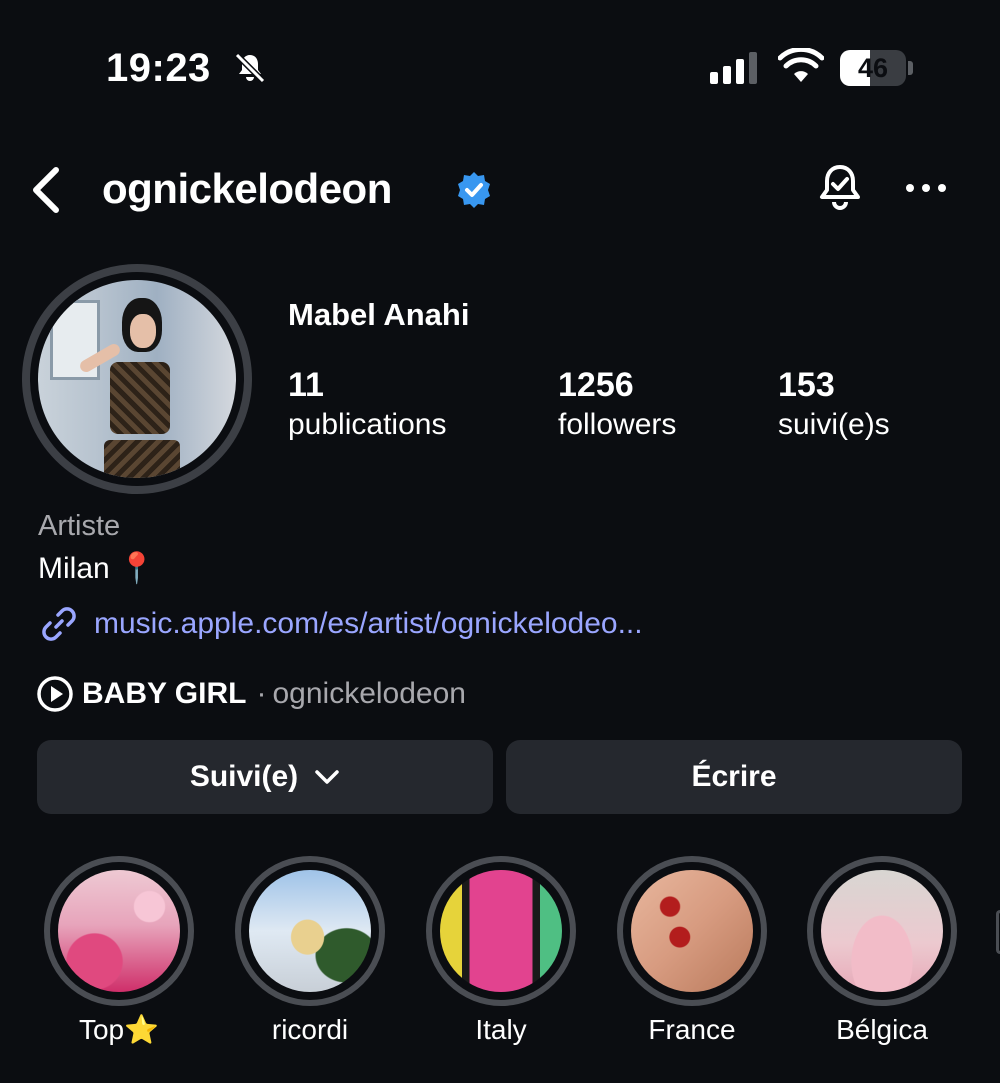 Image resolution: width=1000 pixels, height=1083 pixels. I want to click on following-button: Suivi(e), so click(265, 777).